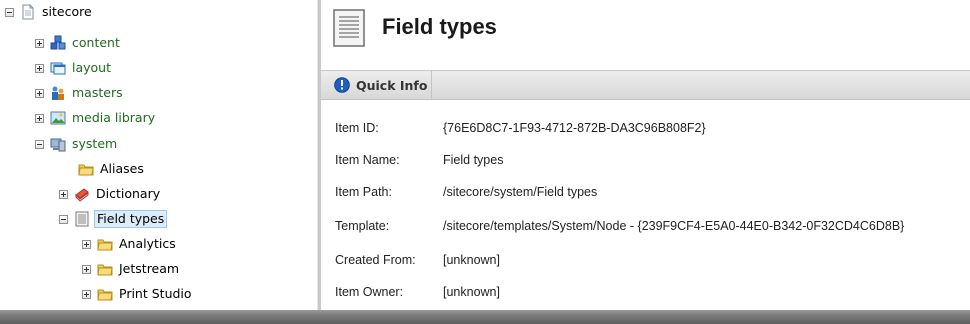  What do you see at coordinates (113, 219) in the screenshot?
I see `tree-node-field-types: Field types` at bounding box center [113, 219].